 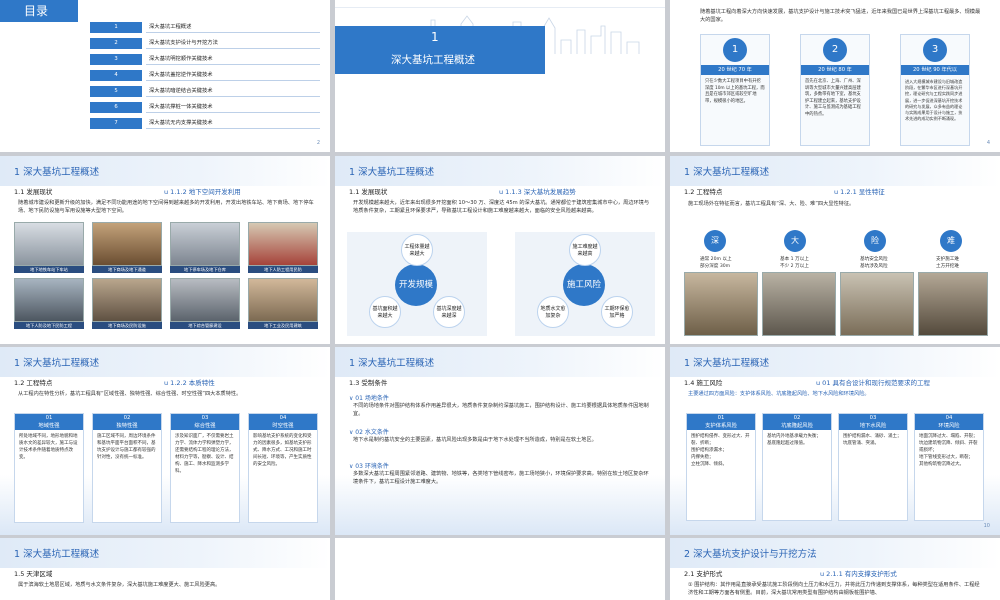 I want to click on photo-subway-station, so click(x=49, y=244).